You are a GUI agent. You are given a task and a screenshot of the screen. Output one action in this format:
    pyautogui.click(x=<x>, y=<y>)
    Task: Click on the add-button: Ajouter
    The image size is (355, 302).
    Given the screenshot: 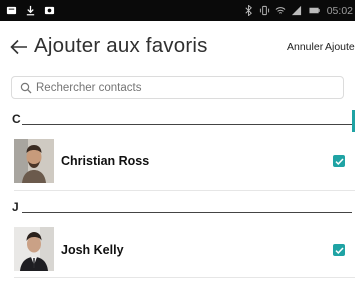 What is the action you would take?
    pyautogui.click(x=340, y=47)
    